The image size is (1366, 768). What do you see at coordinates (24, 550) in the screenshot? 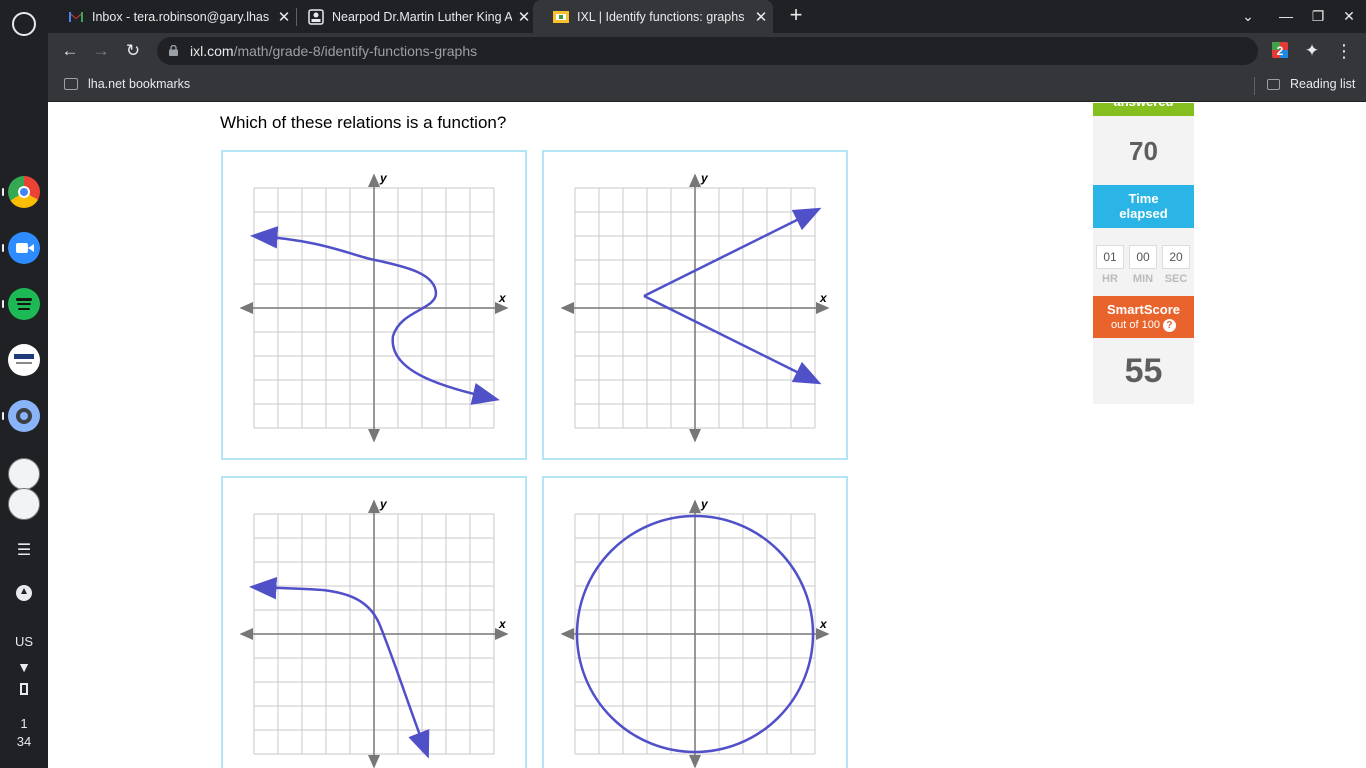
I see `playlist-icon: ☰` at bounding box center [24, 550].